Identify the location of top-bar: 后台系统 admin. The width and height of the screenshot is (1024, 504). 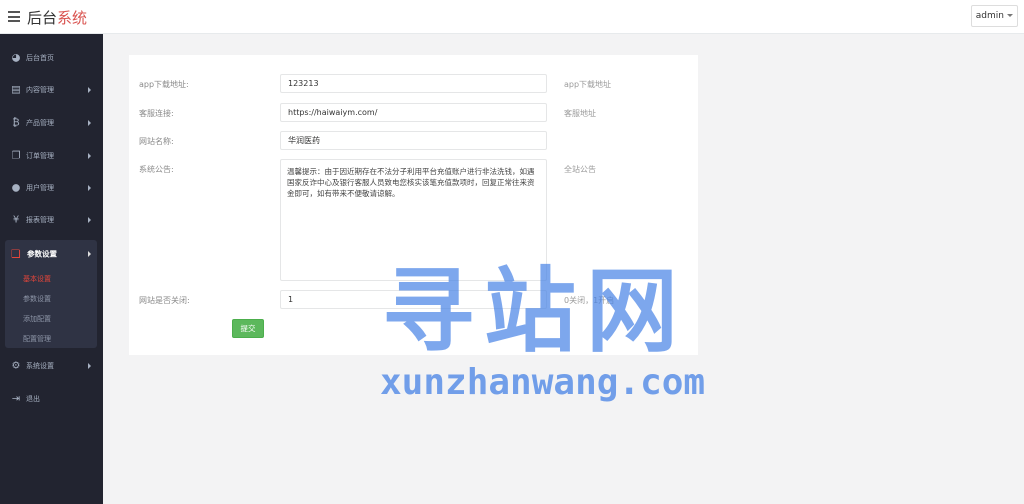
(512, 17).